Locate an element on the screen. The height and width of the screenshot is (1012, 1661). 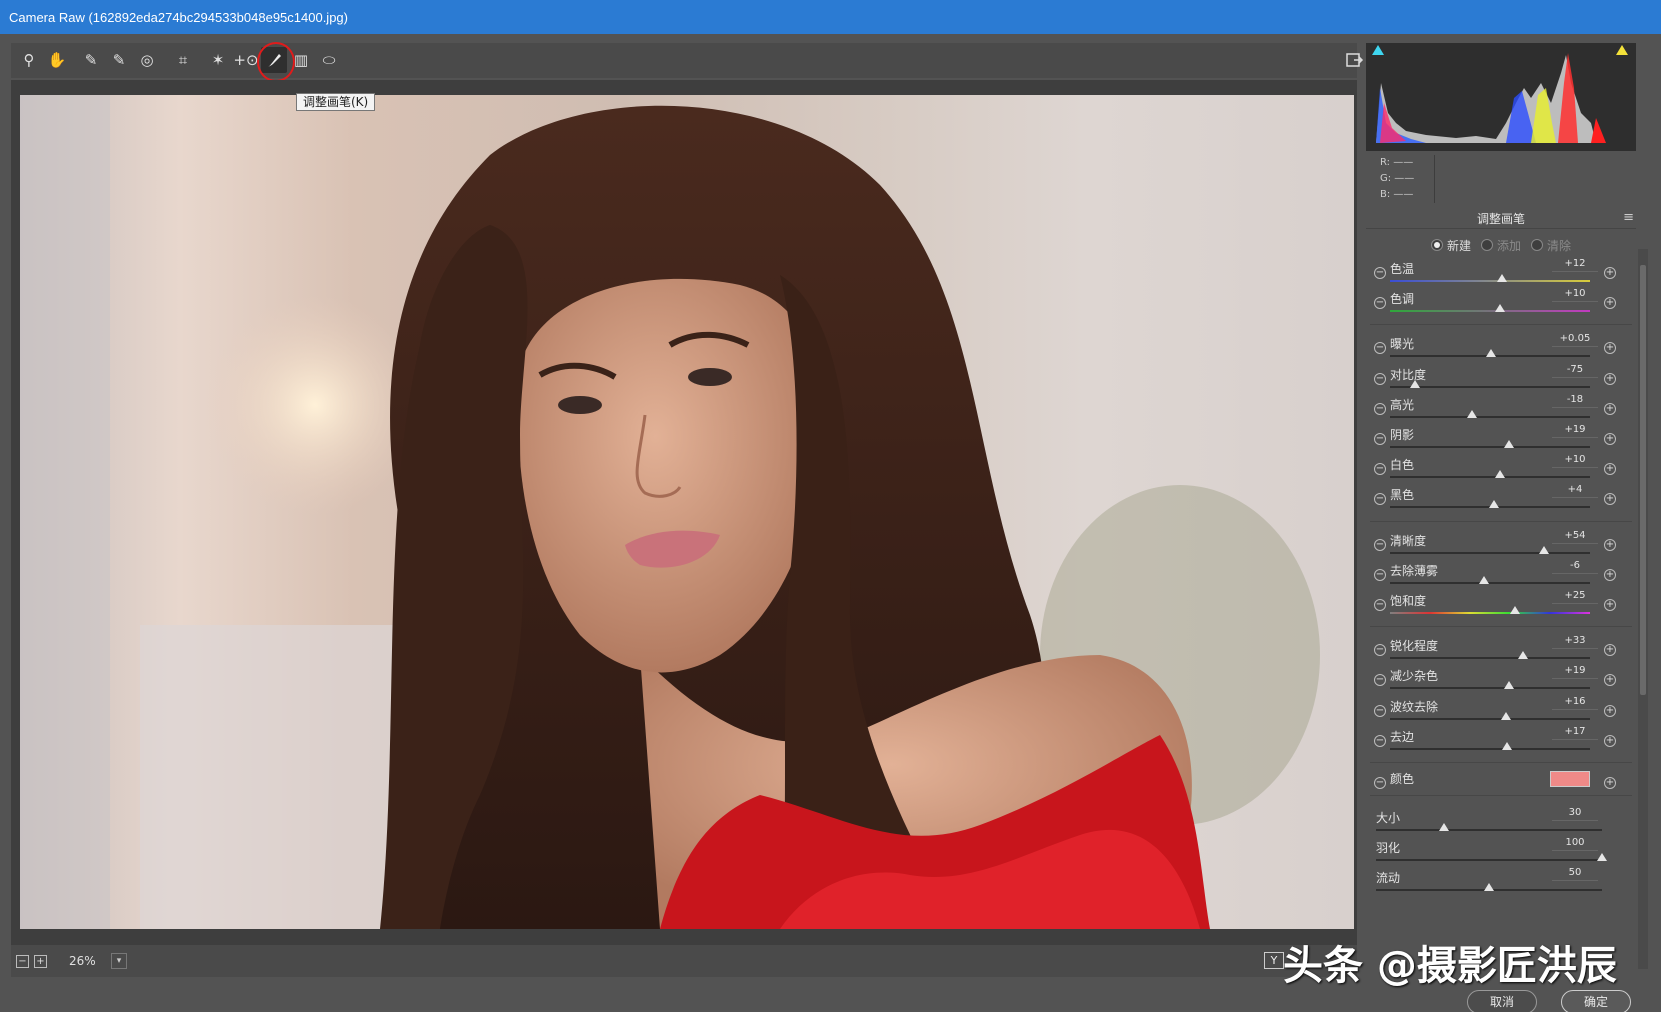
cancel-button: 取消 is located at coordinates (1502, 1001).